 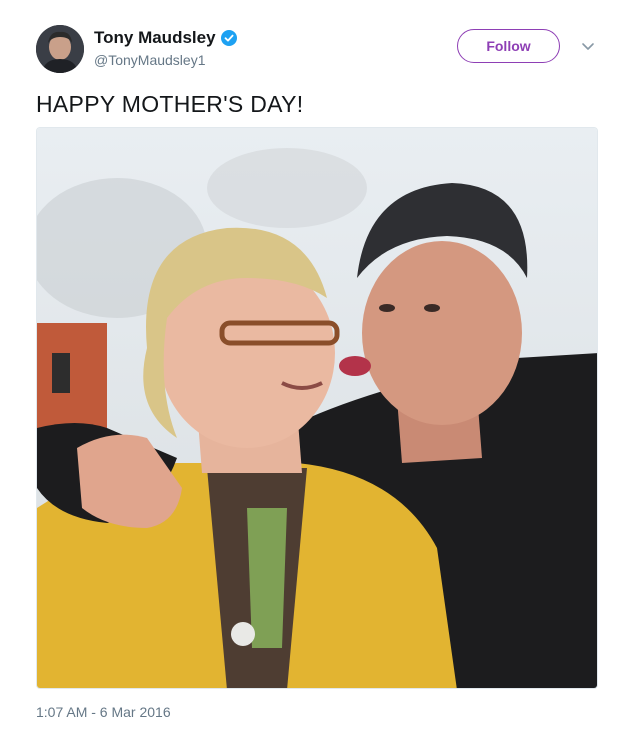 I want to click on verified-badge-icon, so click(x=228, y=38).